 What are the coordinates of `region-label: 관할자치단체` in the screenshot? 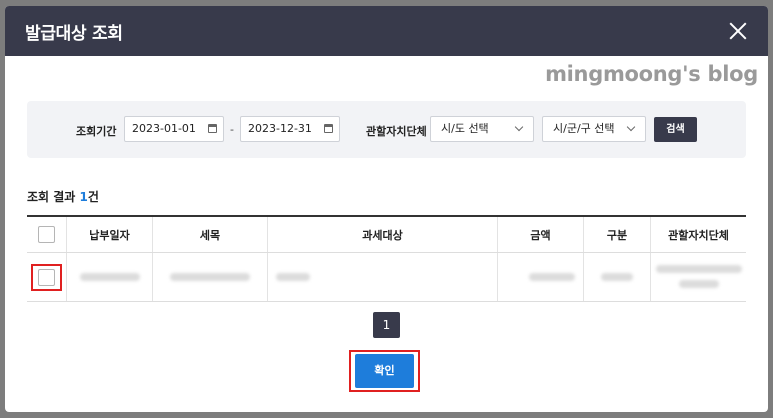 It's located at (396, 131).